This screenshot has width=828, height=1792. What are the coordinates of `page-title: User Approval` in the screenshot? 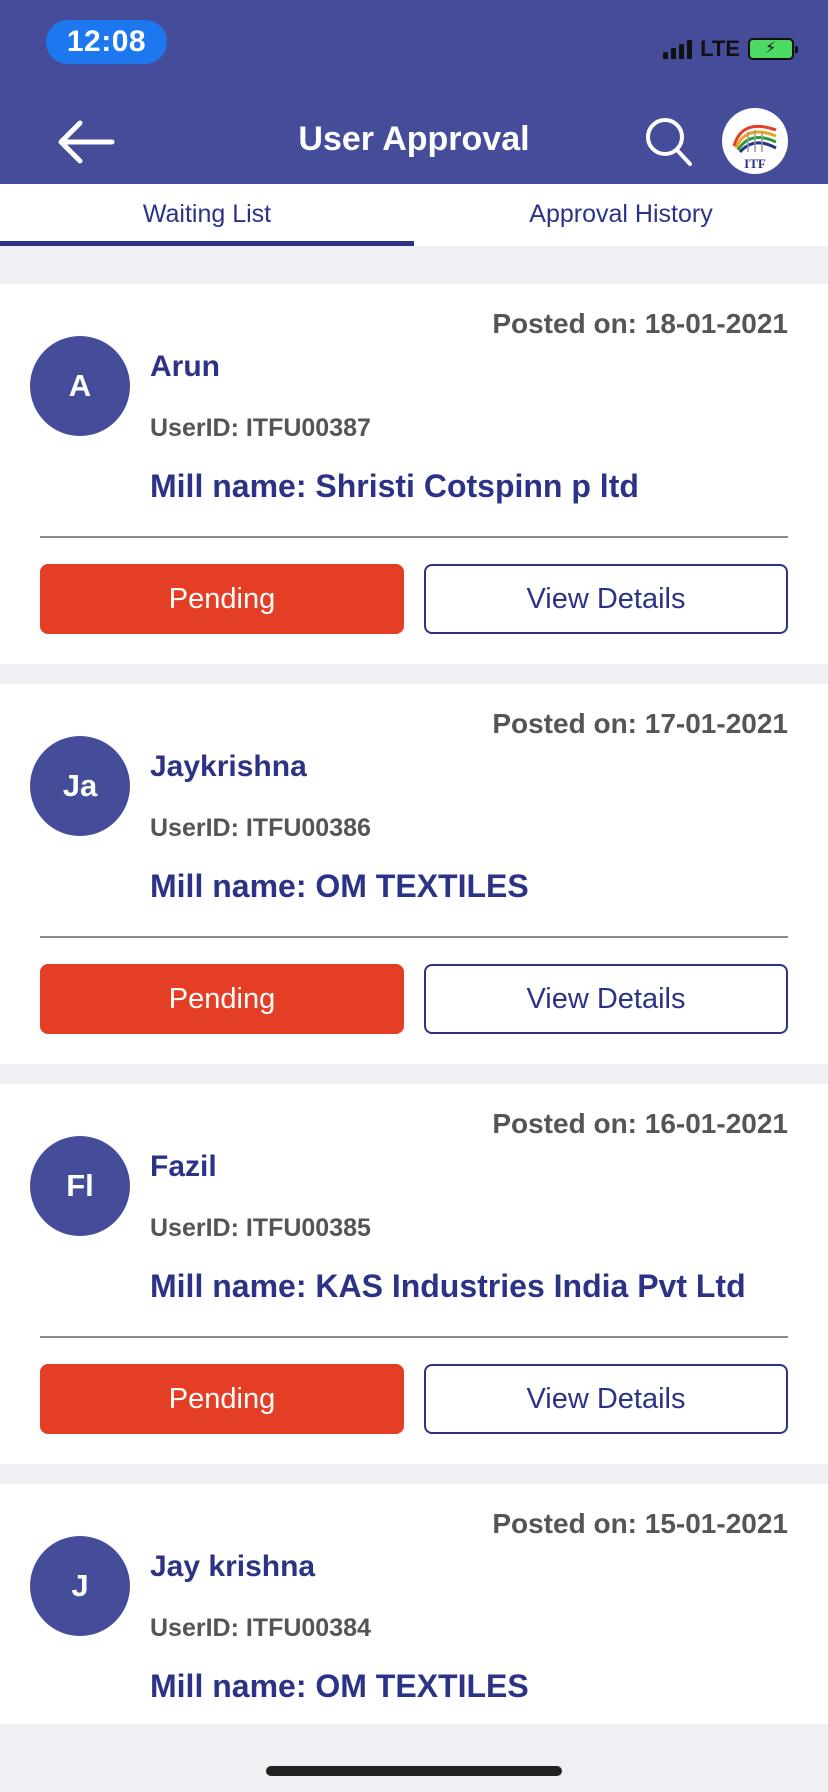 It's located at (414, 139).